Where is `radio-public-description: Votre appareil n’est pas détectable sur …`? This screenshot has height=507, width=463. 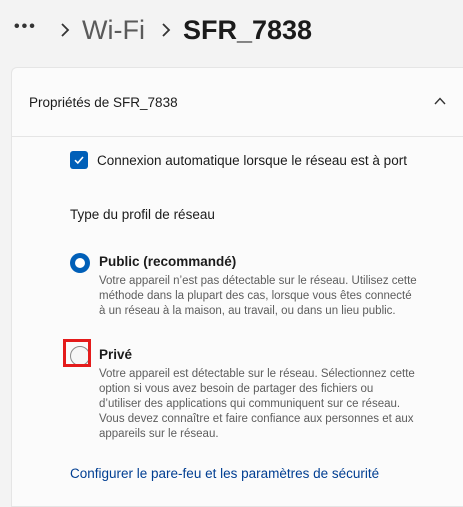
radio-public-description: Votre appareil n’est pas détectable sur … is located at coordinates (258, 296).